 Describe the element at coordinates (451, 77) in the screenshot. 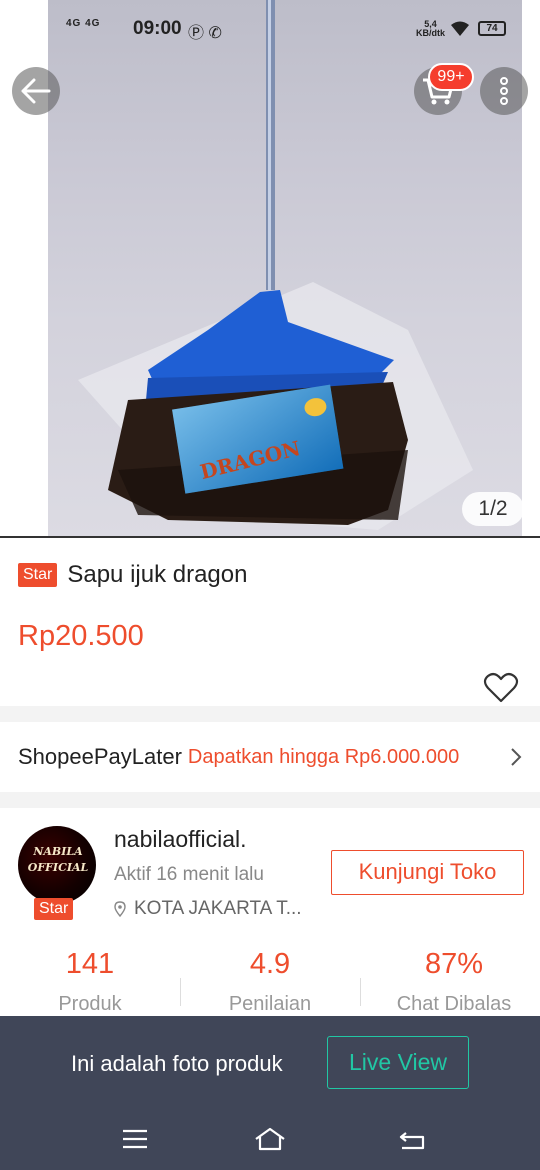

I see `cart-count-badge: 99+` at that location.